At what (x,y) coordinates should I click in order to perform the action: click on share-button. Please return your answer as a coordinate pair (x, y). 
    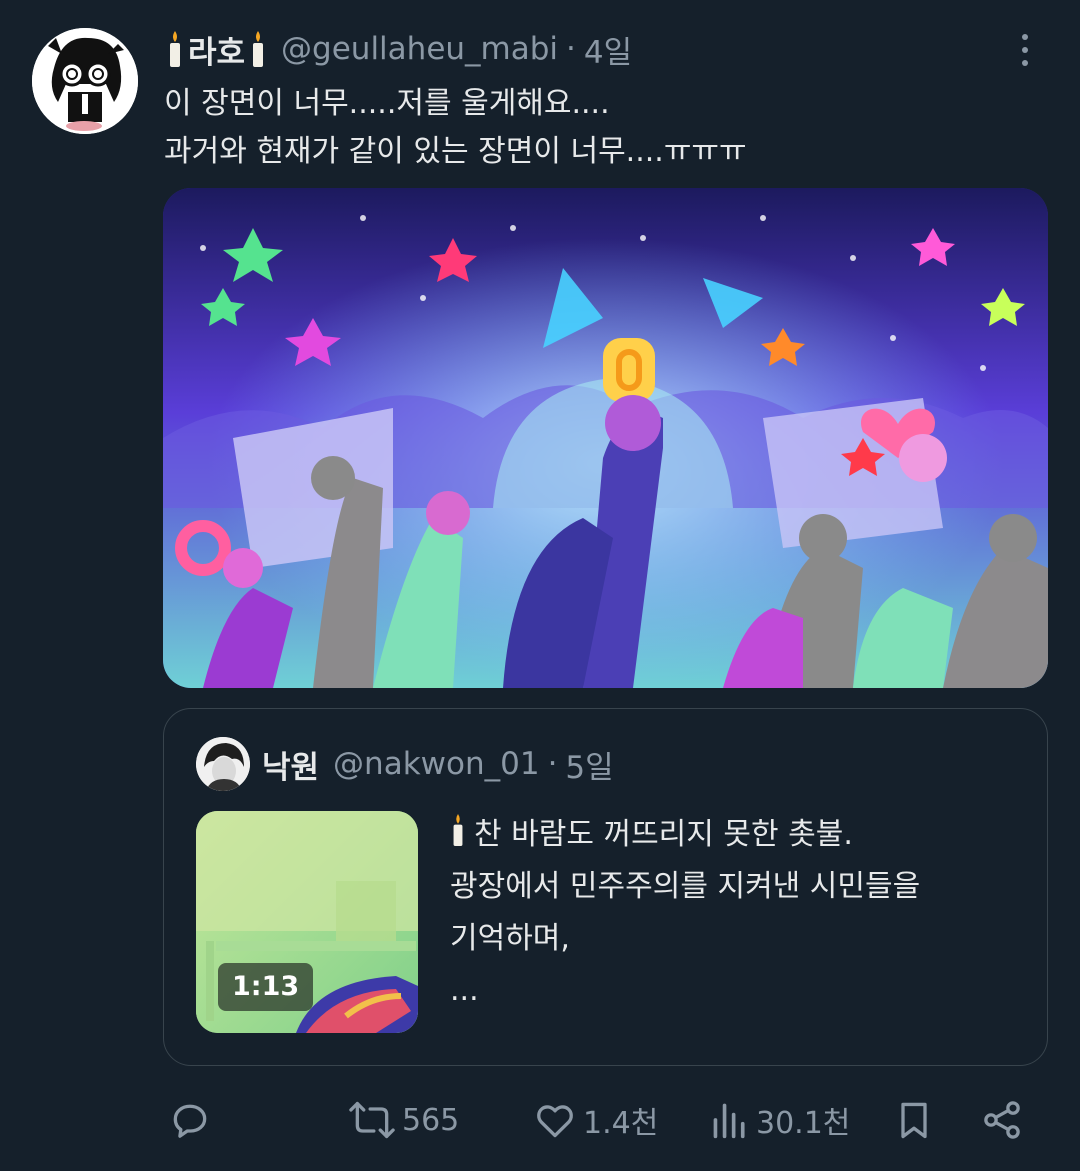
    Looking at the image, I should click on (1002, 1120).